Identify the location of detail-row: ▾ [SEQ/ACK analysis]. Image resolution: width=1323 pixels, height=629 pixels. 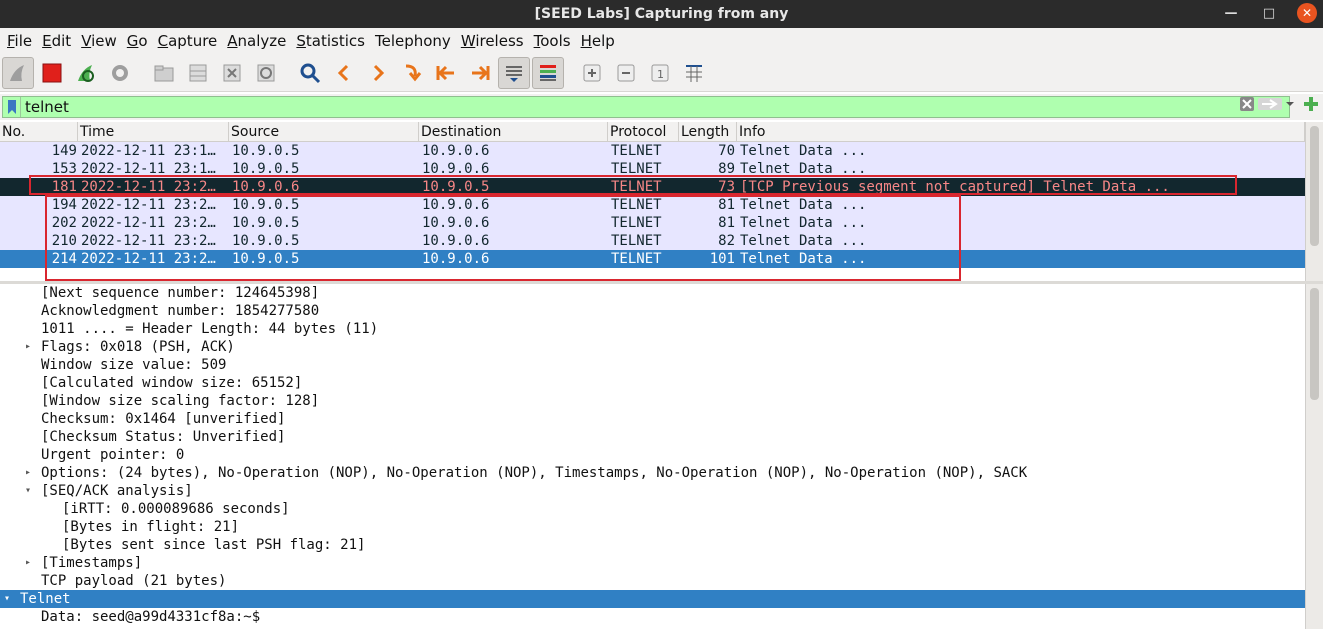
(652, 491).